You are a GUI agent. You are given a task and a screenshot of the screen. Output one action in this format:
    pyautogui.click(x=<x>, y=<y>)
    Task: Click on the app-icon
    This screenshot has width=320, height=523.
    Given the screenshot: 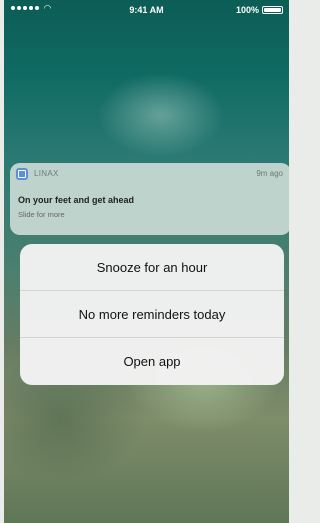 What is the action you would take?
    pyautogui.click(x=22, y=174)
    